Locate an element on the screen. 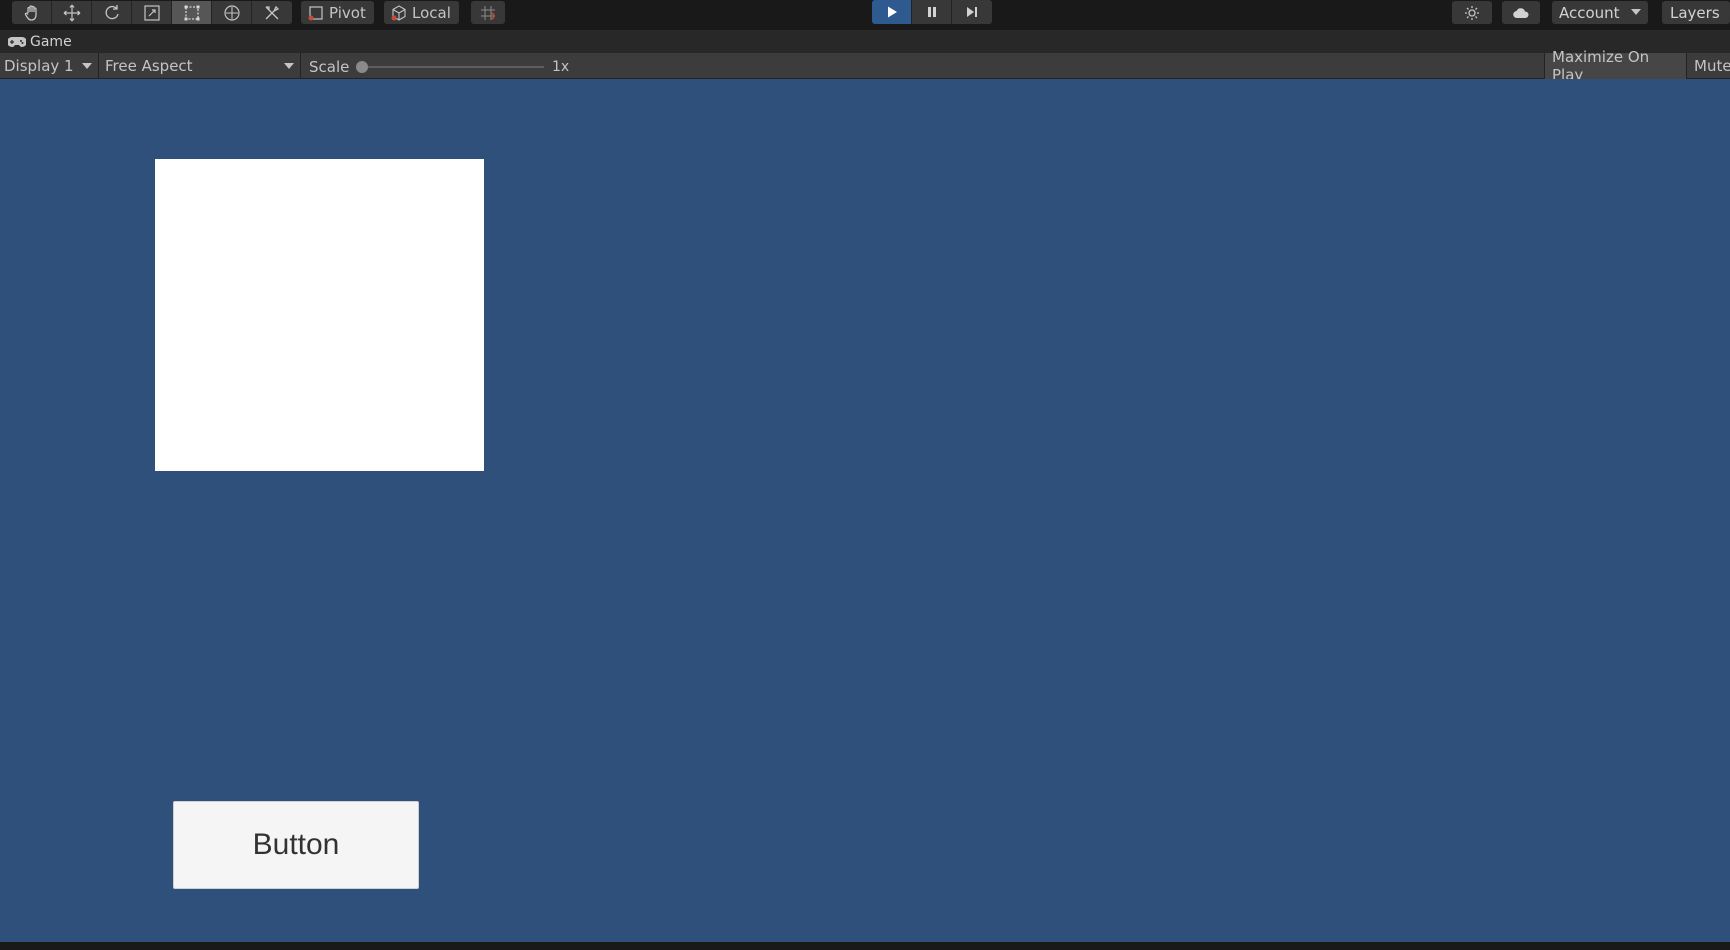  move-tool-button is located at coordinates (72, 12).